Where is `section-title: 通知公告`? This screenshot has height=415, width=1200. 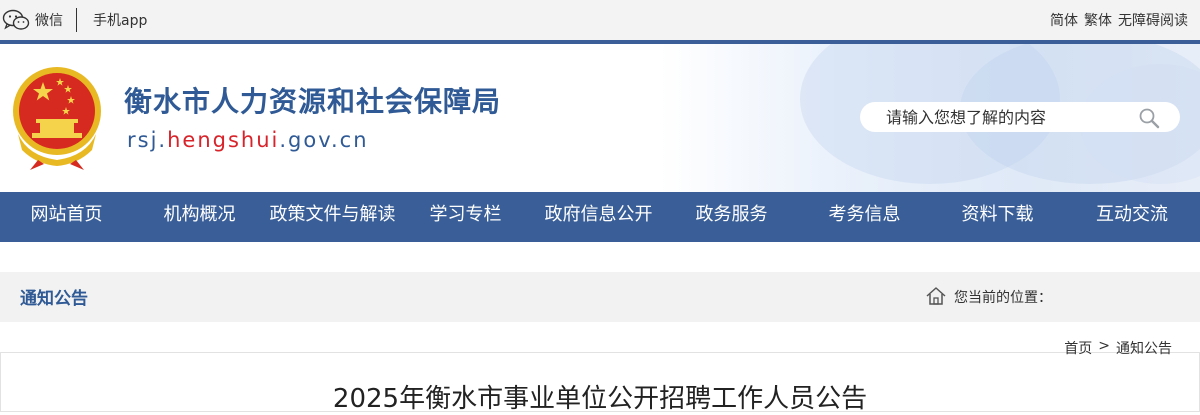 section-title: 通知公告 is located at coordinates (54, 299).